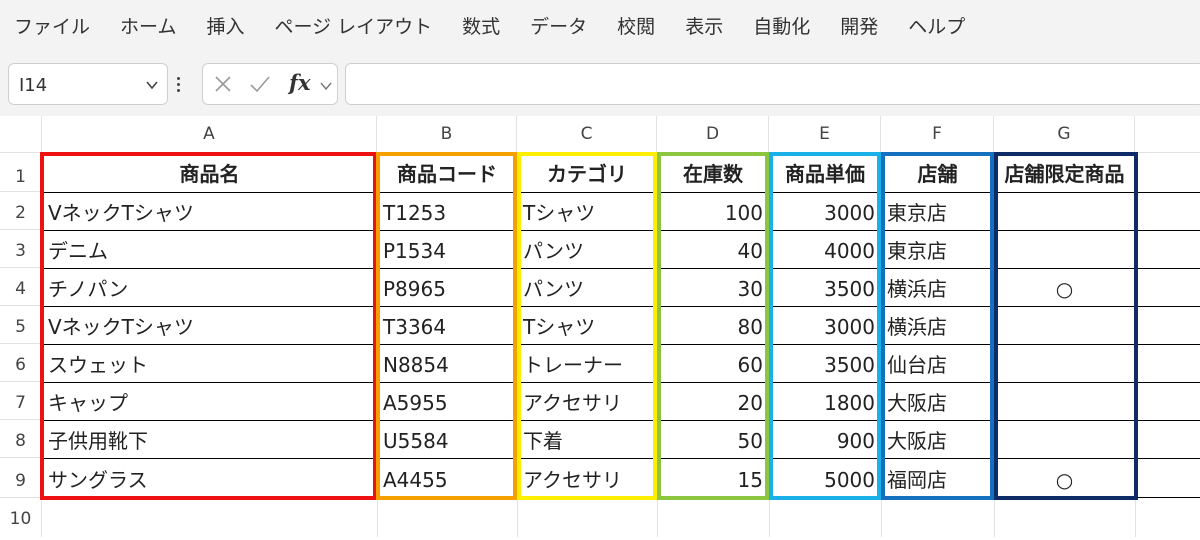 The image size is (1200, 540). I want to click on checkmark-icon, so click(260, 86).